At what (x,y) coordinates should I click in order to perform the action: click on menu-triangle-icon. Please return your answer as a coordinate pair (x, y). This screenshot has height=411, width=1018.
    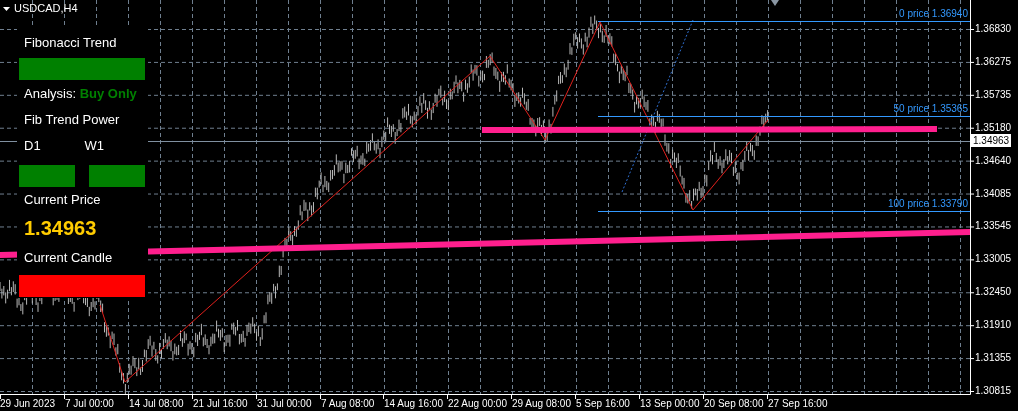
    Looking at the image, I should click on (6, 9).